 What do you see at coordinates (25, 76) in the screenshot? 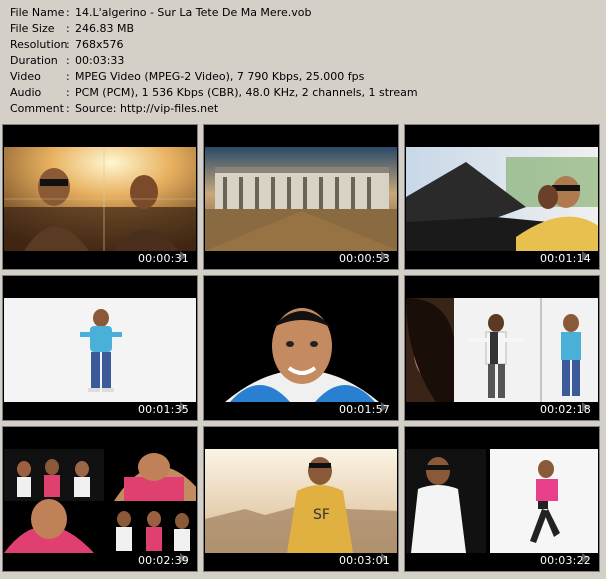
I see `info-label: Video` at bounding box center [25, 76].